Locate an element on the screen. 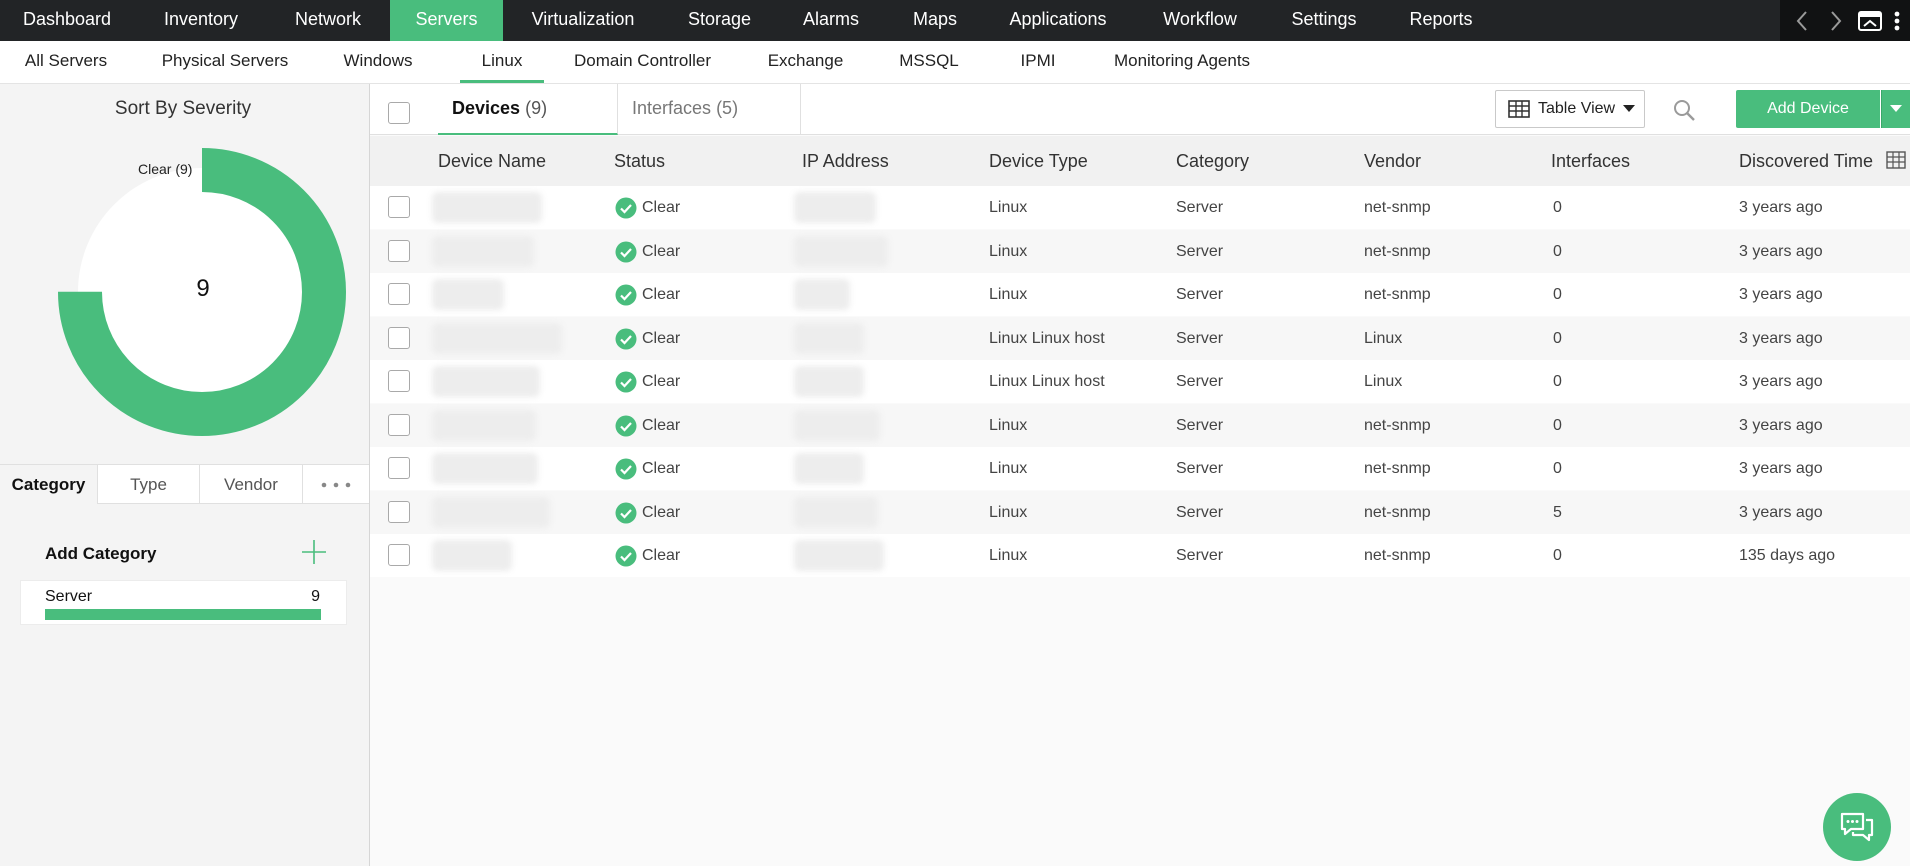  ellipsis-icon is located at coordinates (336, 484).